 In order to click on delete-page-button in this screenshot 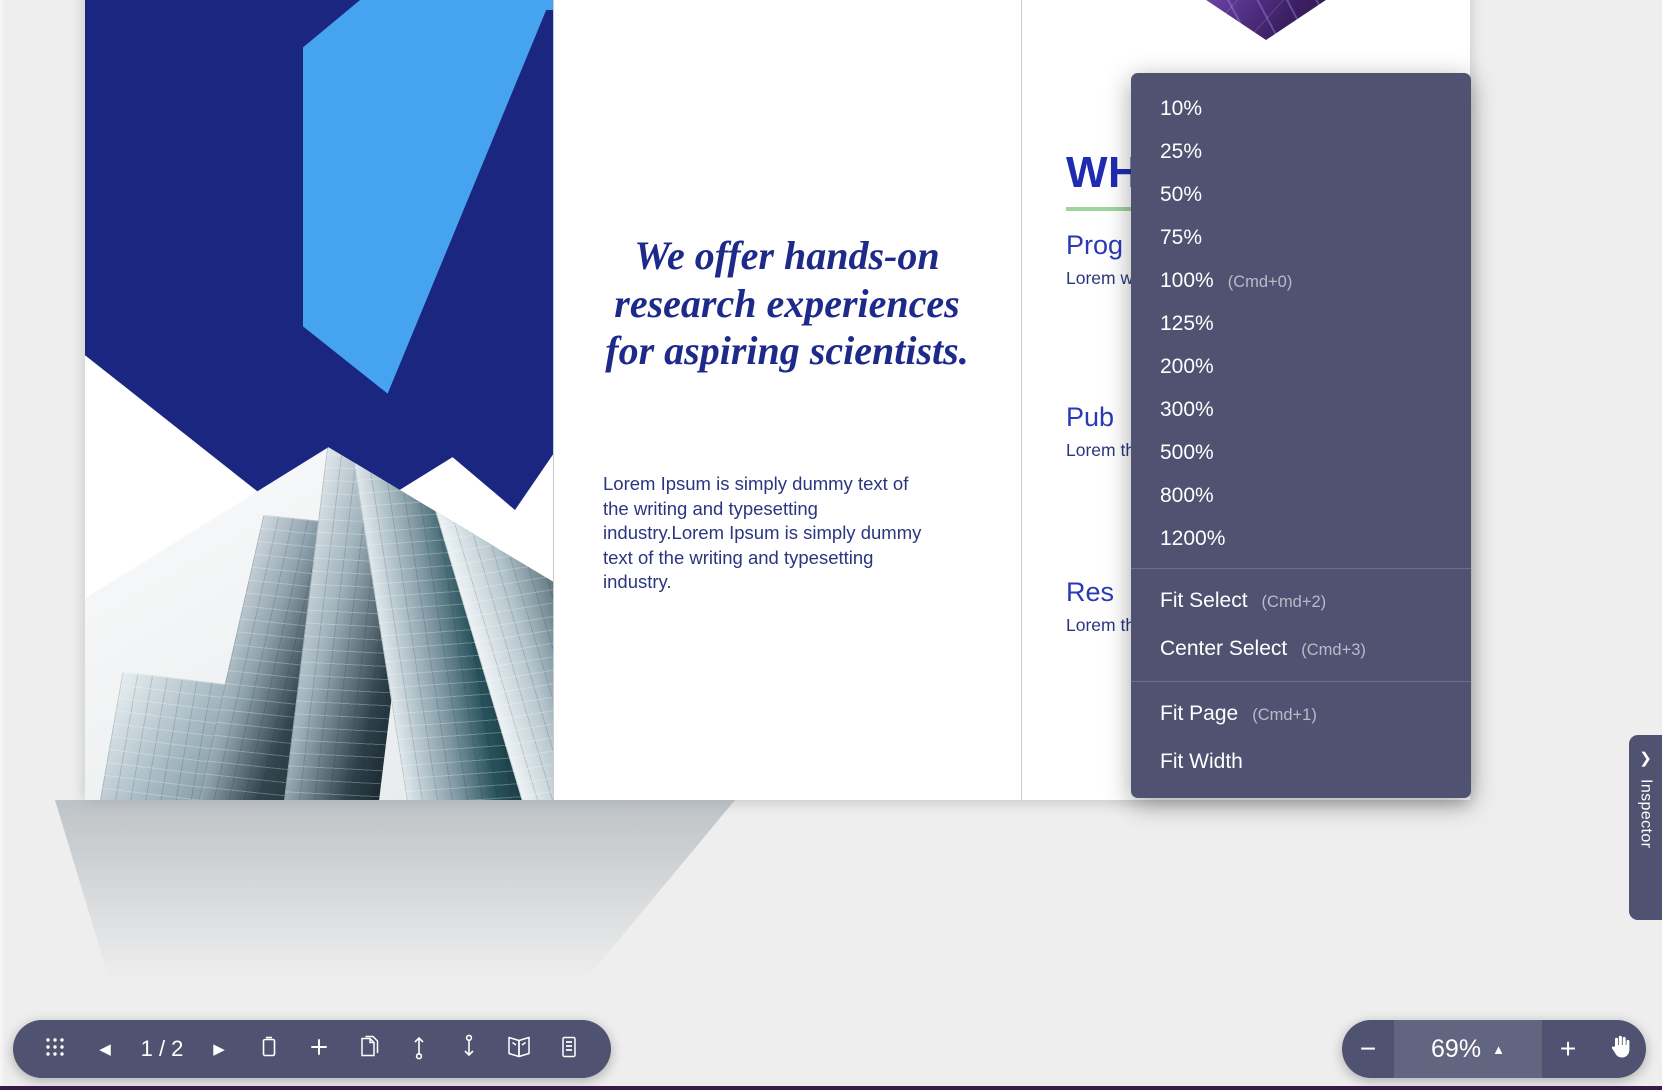, I will do `click(269, 1049)`.